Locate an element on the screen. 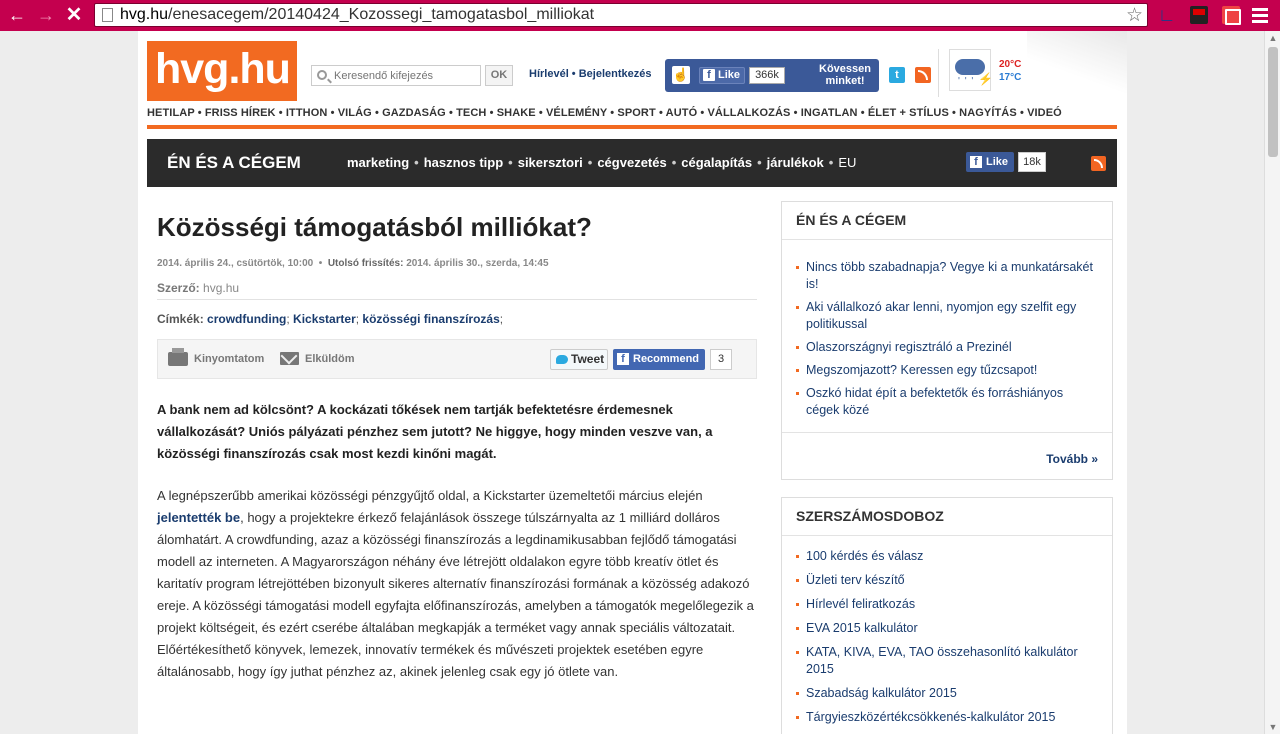 This screenshot has height=734, width=1280. email-button: Elküldöm is located at coordinates (330, 359).